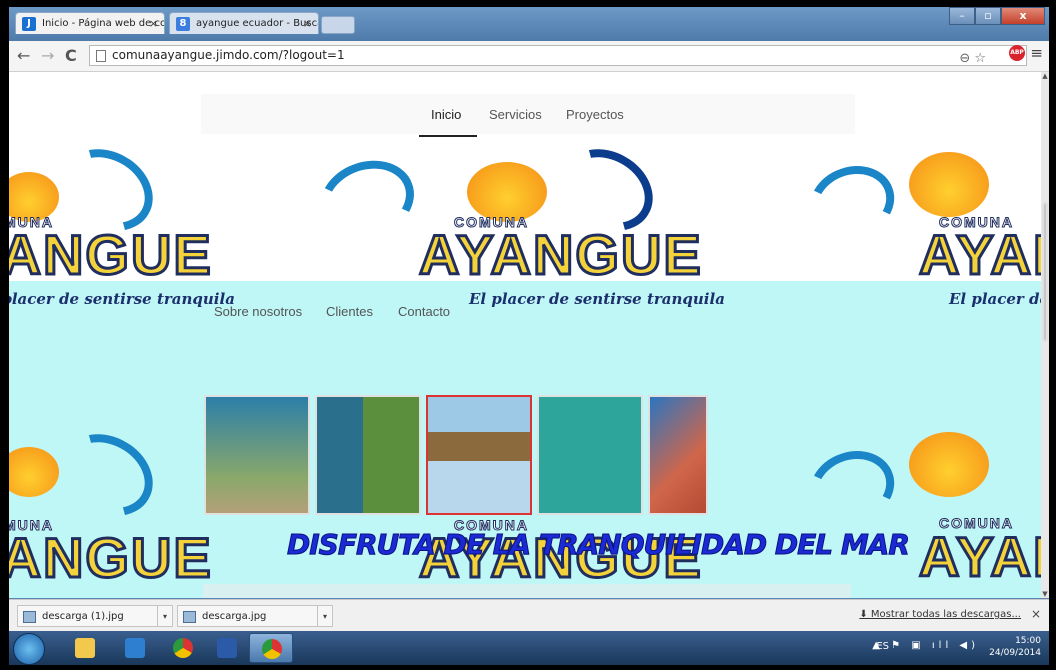 The image size is (1056, 670). I want to click on gallery-image-manta-ray, so click(590, 455).